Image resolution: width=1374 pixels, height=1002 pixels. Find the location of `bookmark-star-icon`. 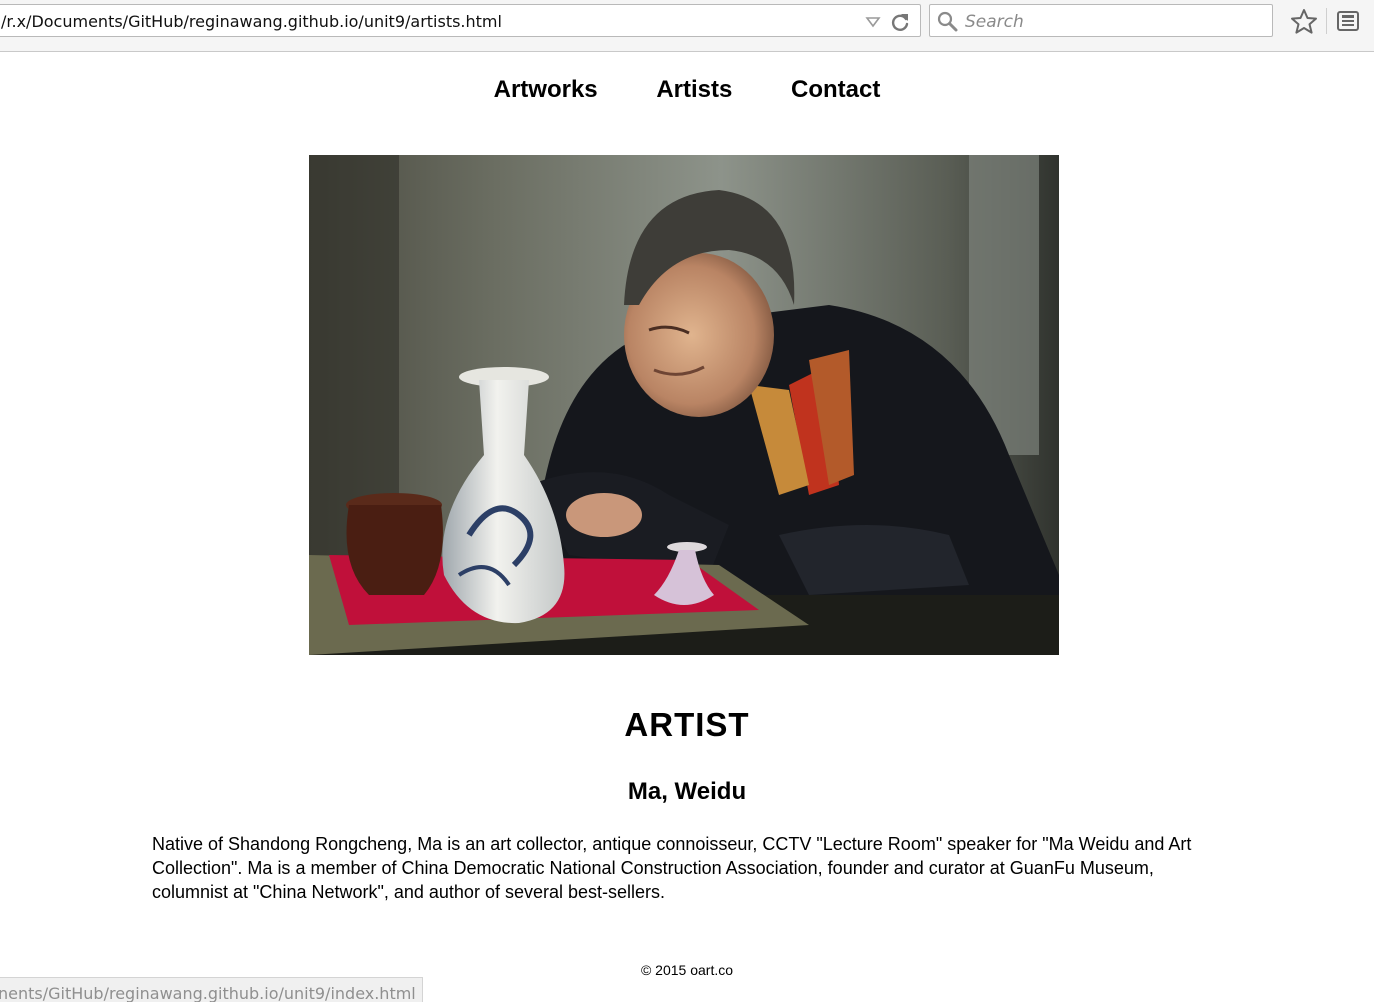

bookmark-star-icon is located at coordinates (1304, 24).